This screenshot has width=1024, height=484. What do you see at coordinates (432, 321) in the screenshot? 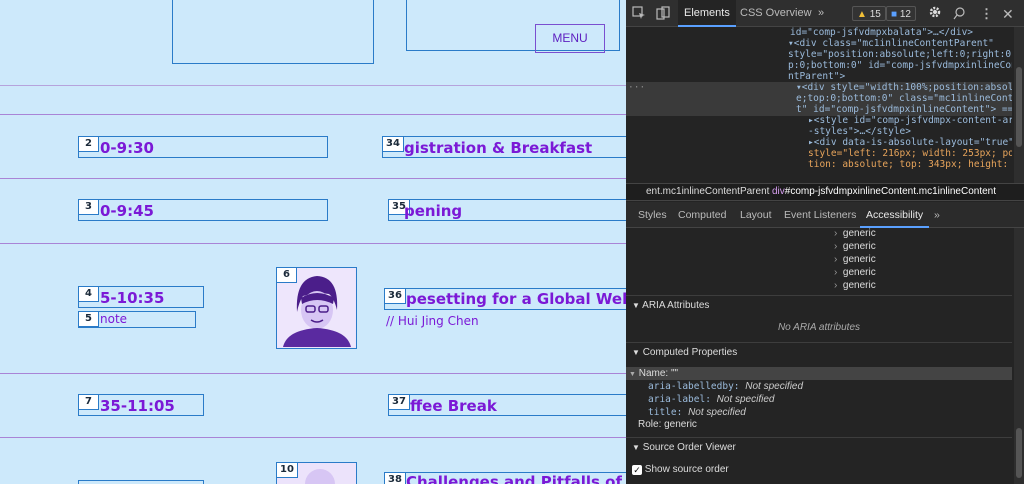
I see `speaker-name: // Hui Jing Chen` at bounding box center [432, 321].